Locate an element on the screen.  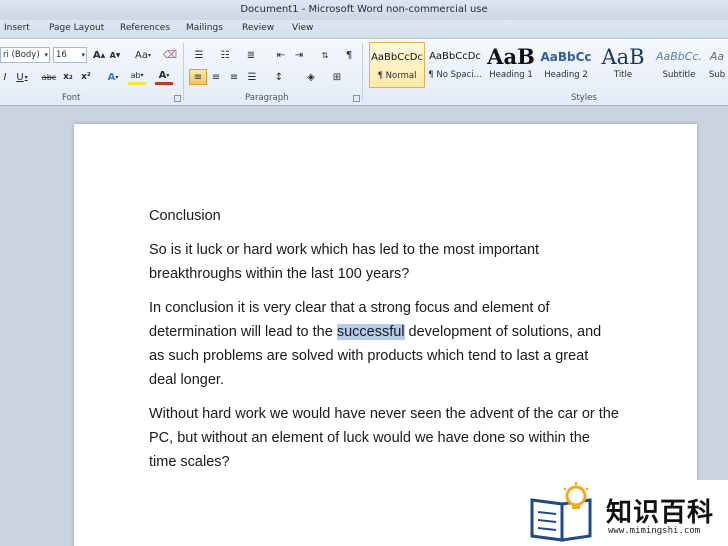
bullets-button: ☰ is located at coordinates (199, 55).